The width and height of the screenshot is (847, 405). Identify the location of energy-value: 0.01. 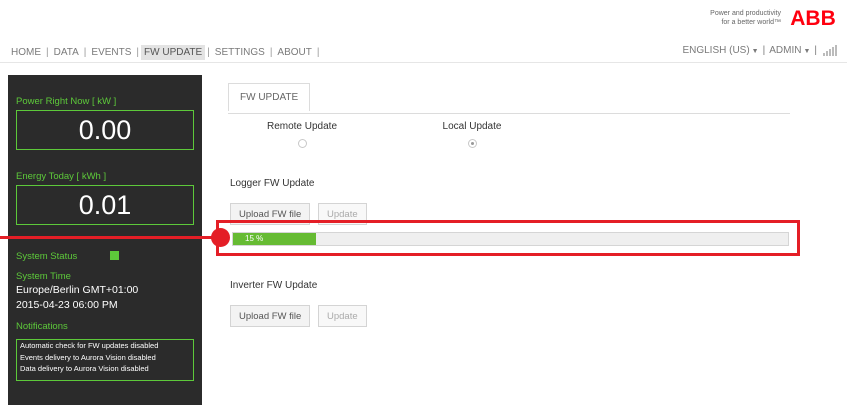
(105, 205).